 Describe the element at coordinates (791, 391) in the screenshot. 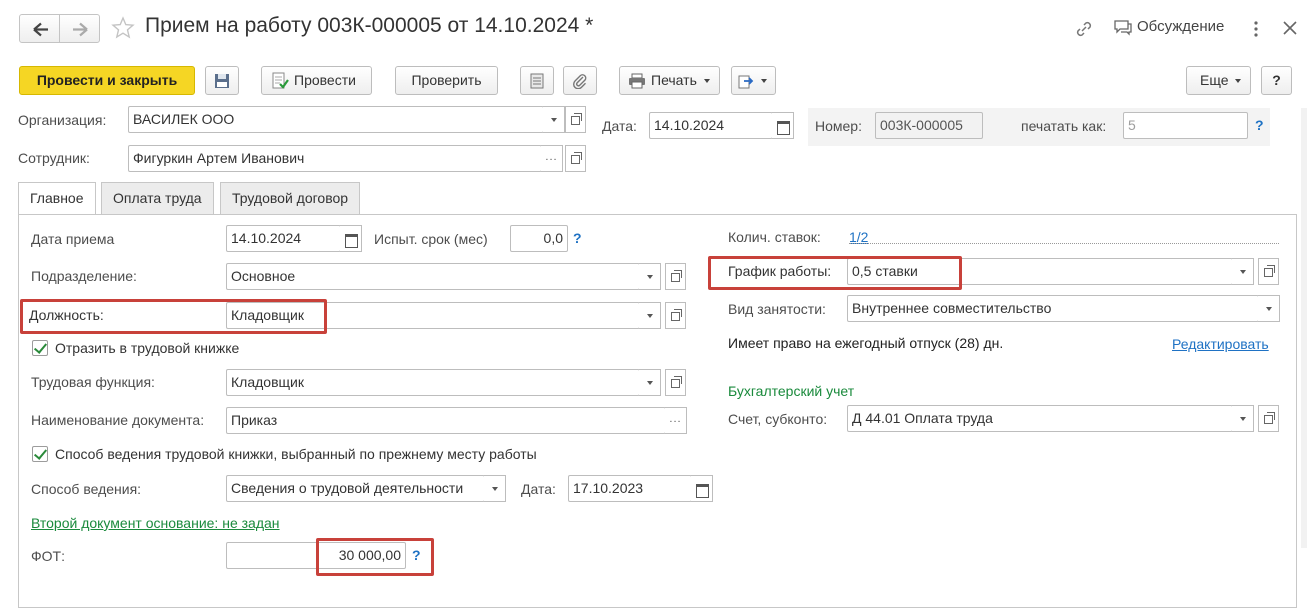

I see `accounting-heading: Бухгалтерский учет` at that location.